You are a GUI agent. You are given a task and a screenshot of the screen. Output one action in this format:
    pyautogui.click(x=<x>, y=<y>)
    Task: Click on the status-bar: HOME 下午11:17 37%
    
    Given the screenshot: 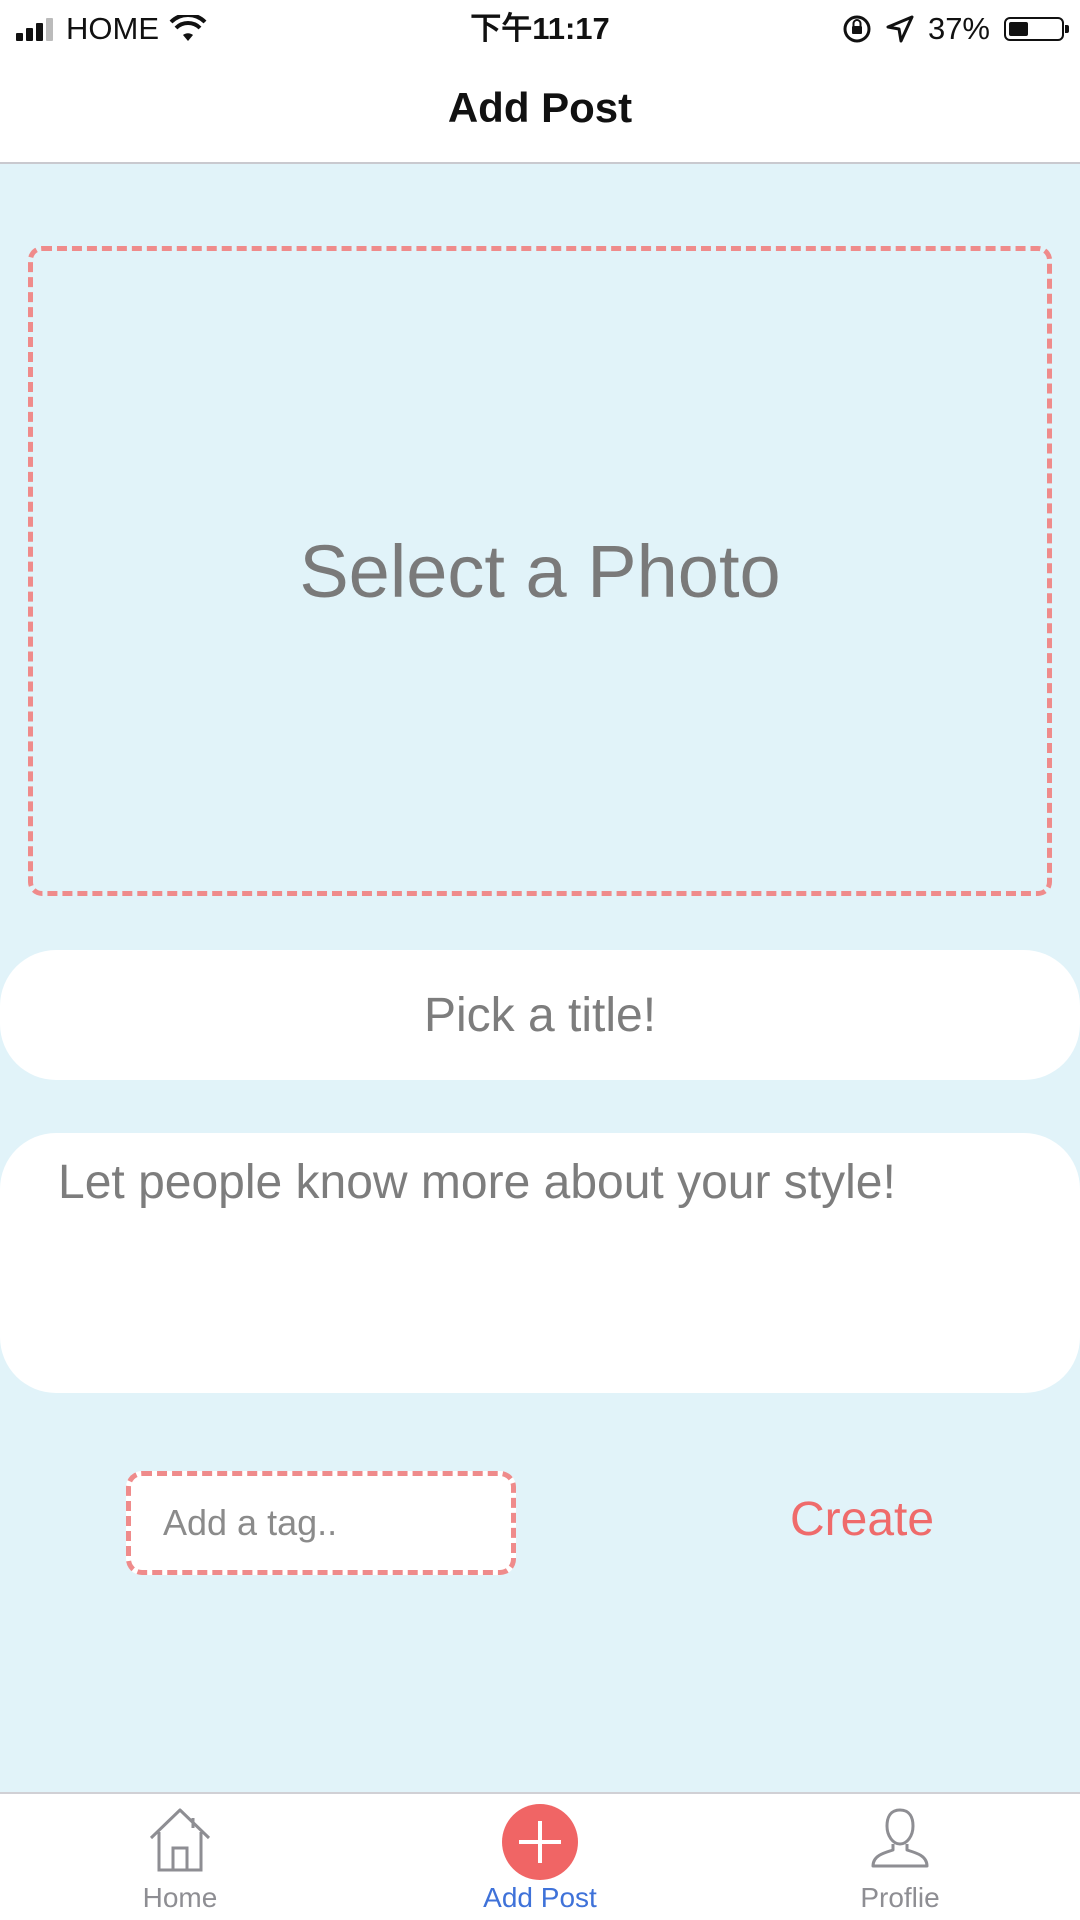 What is the action you would take?
    pyautogui.click(x=540, y=29)
    